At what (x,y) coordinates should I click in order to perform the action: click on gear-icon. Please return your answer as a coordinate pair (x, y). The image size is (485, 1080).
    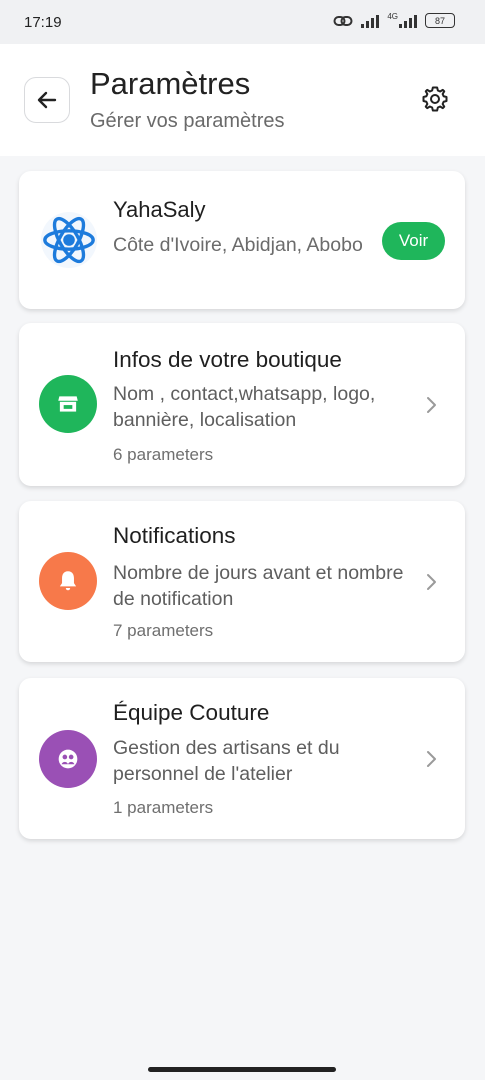
    Looking at the image, I should click on (435, 99).